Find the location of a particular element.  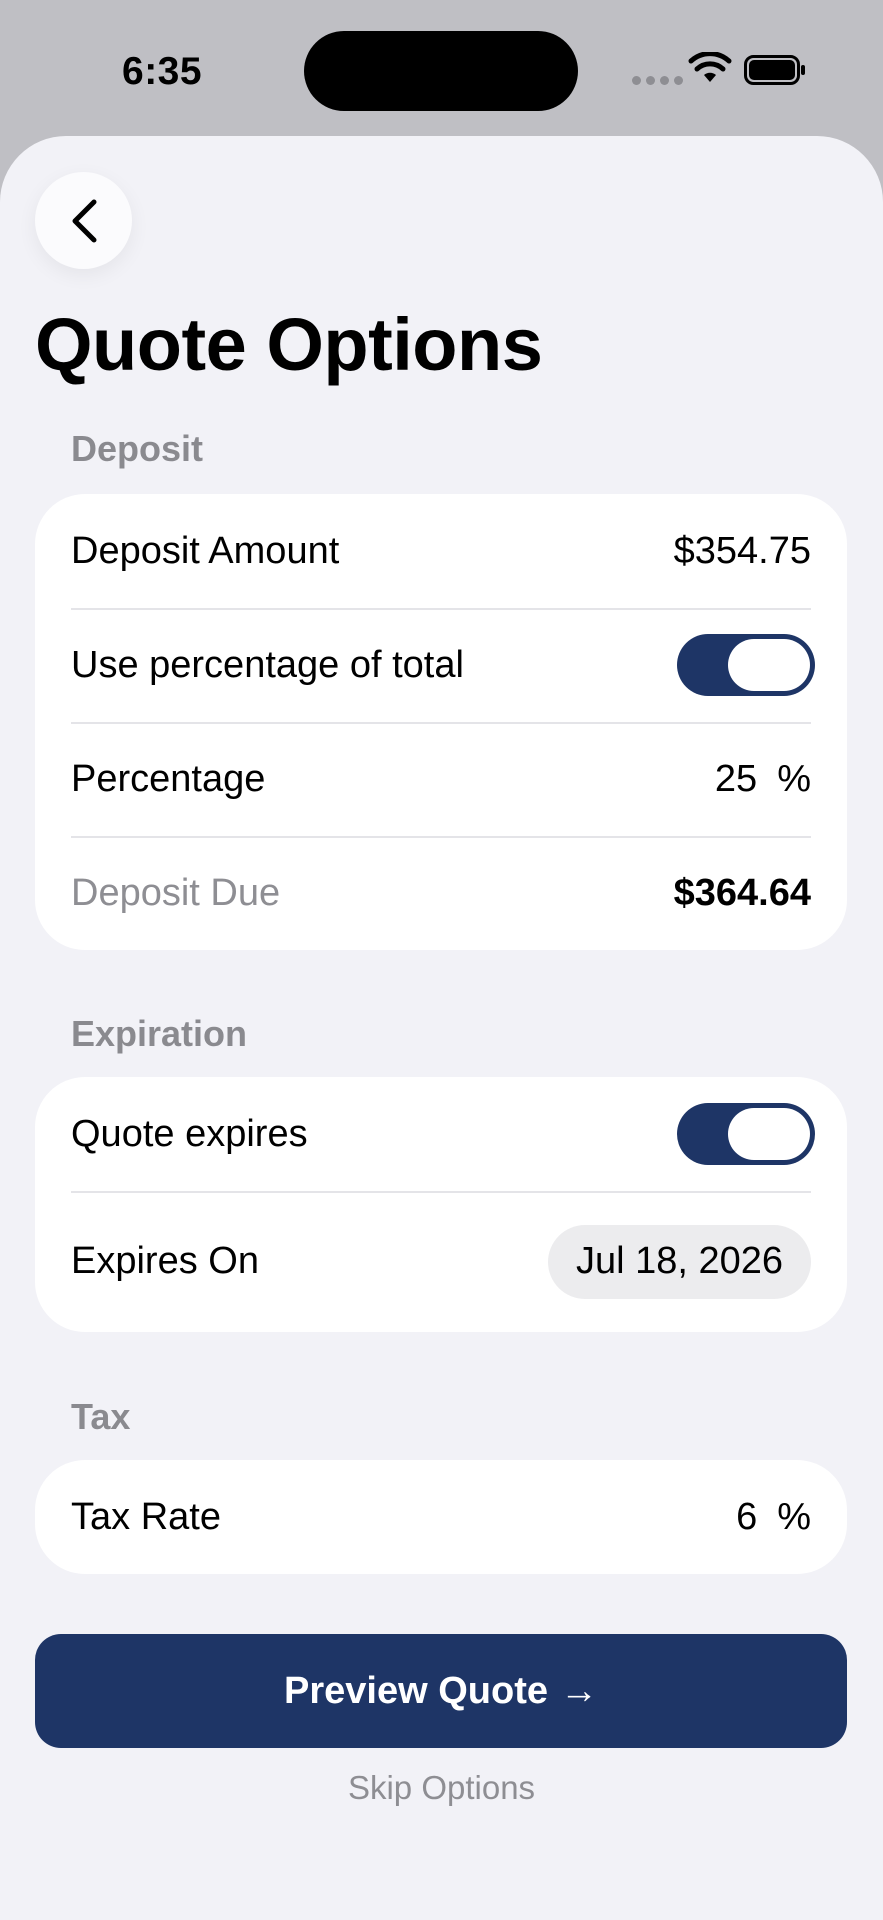

tax-rate-label: Tax Rate is located at coordinates (146, 1516).